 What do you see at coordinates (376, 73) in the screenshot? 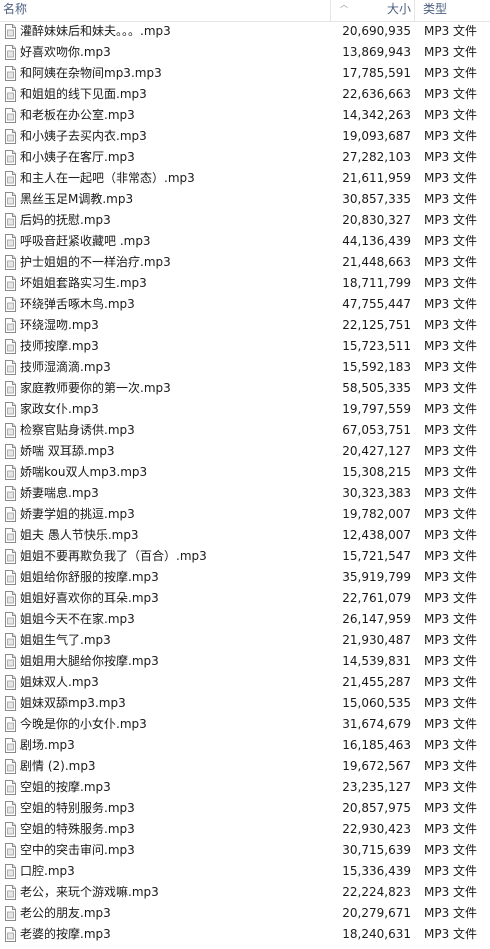
I see `file-size: 17,785,591` at bounding box center [376, 73].